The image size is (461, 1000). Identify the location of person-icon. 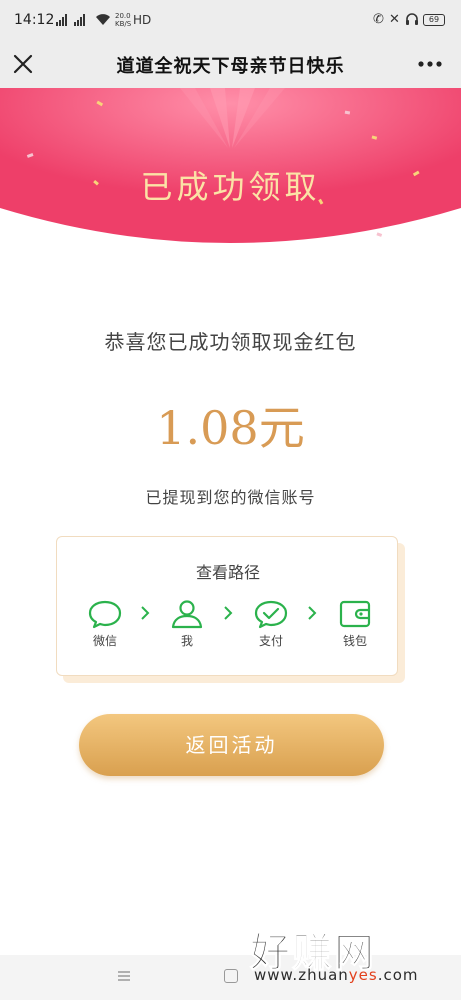
(187, 614).